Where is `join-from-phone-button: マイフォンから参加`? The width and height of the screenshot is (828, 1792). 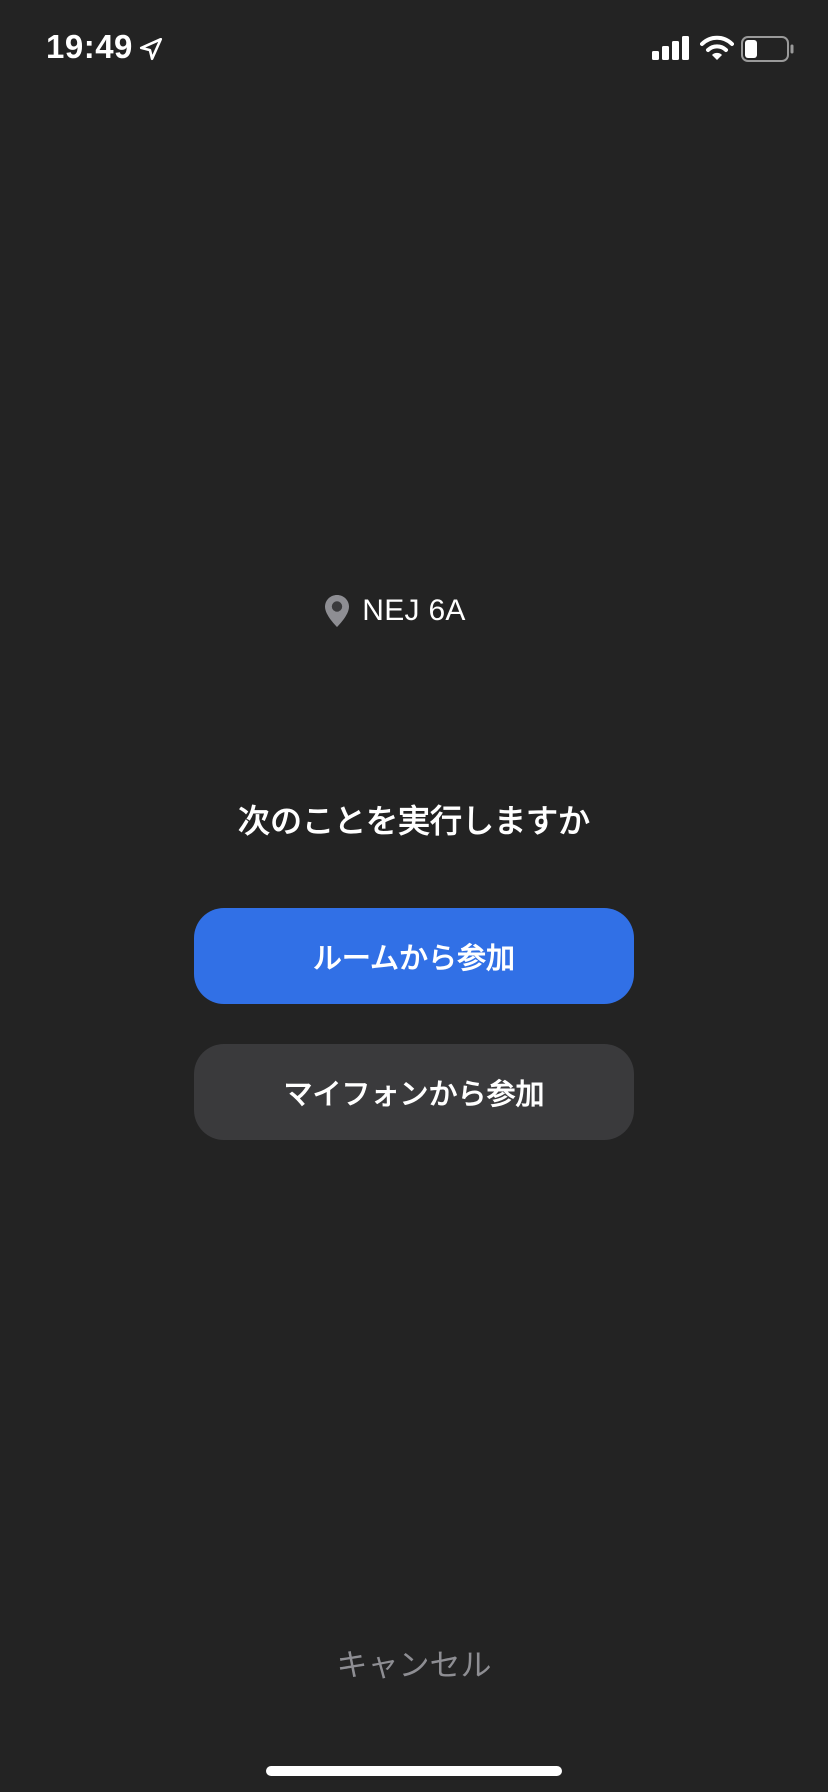
join-from-phone-button: マイフォンから参加 is located at coordinates (414, 1092).